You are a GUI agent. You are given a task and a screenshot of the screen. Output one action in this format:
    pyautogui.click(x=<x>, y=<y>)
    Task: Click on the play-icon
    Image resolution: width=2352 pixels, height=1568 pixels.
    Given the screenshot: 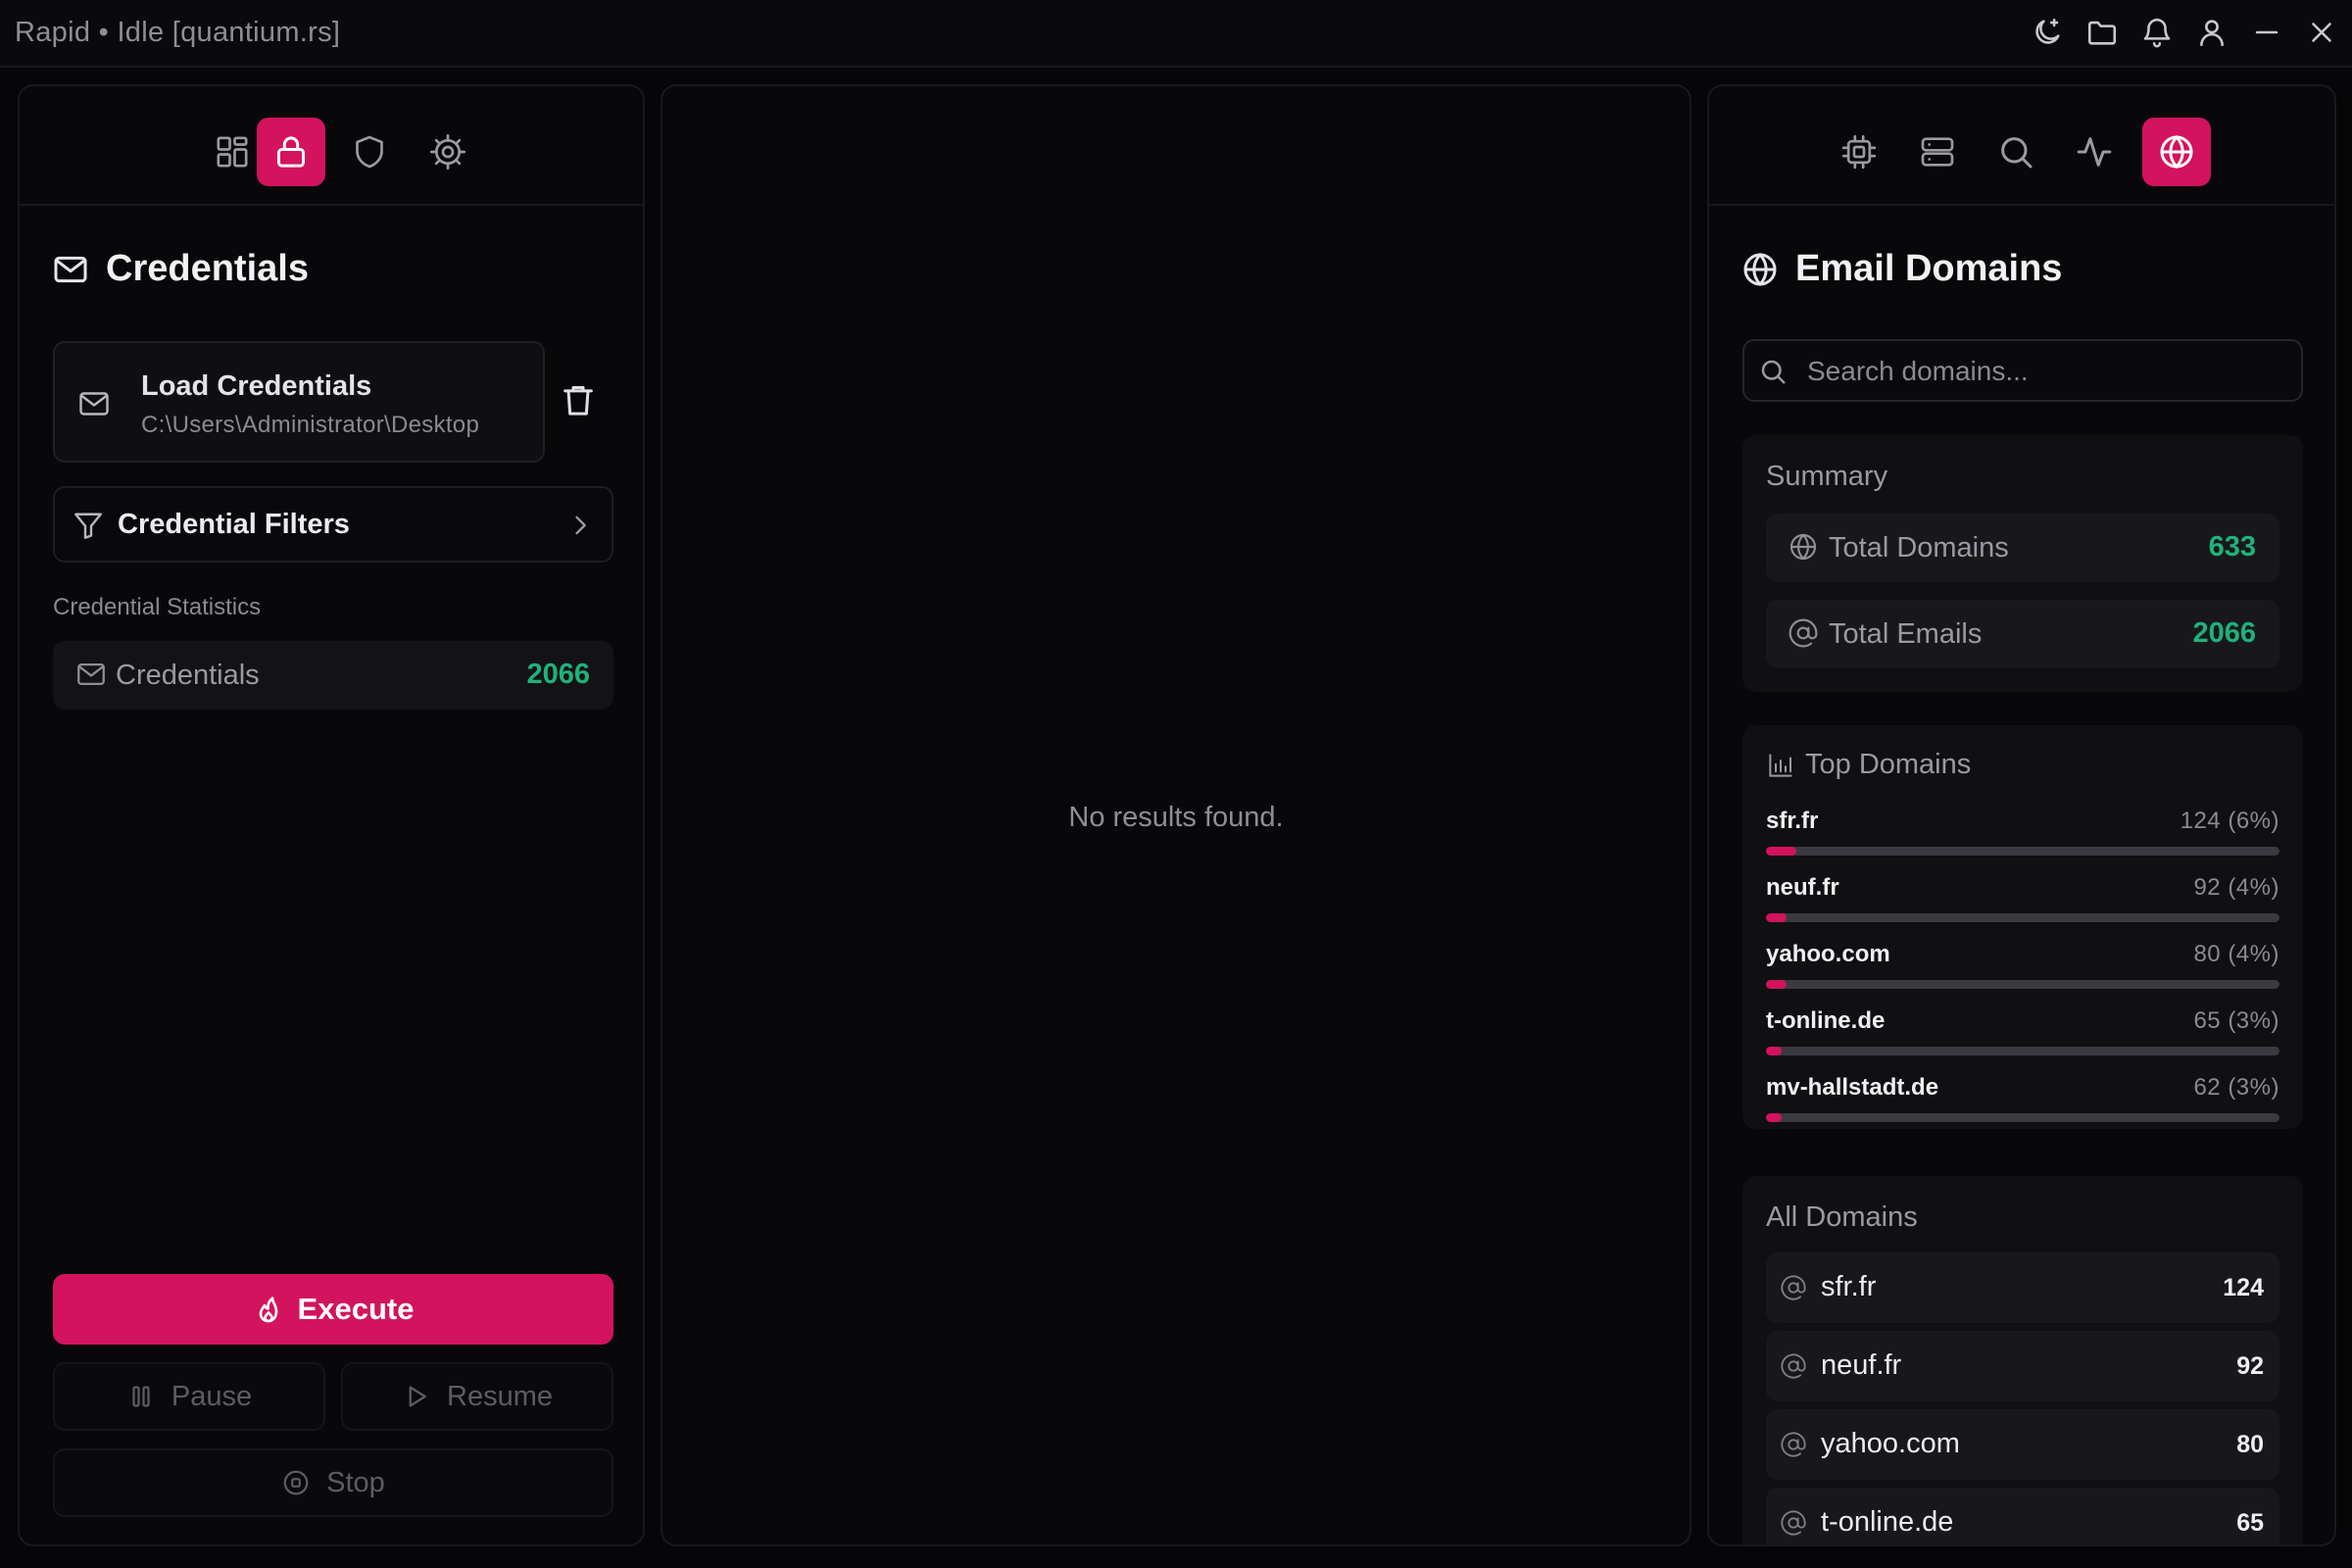 What is the action you would take?
    pyautogui.click(x=417, y=1396)
    